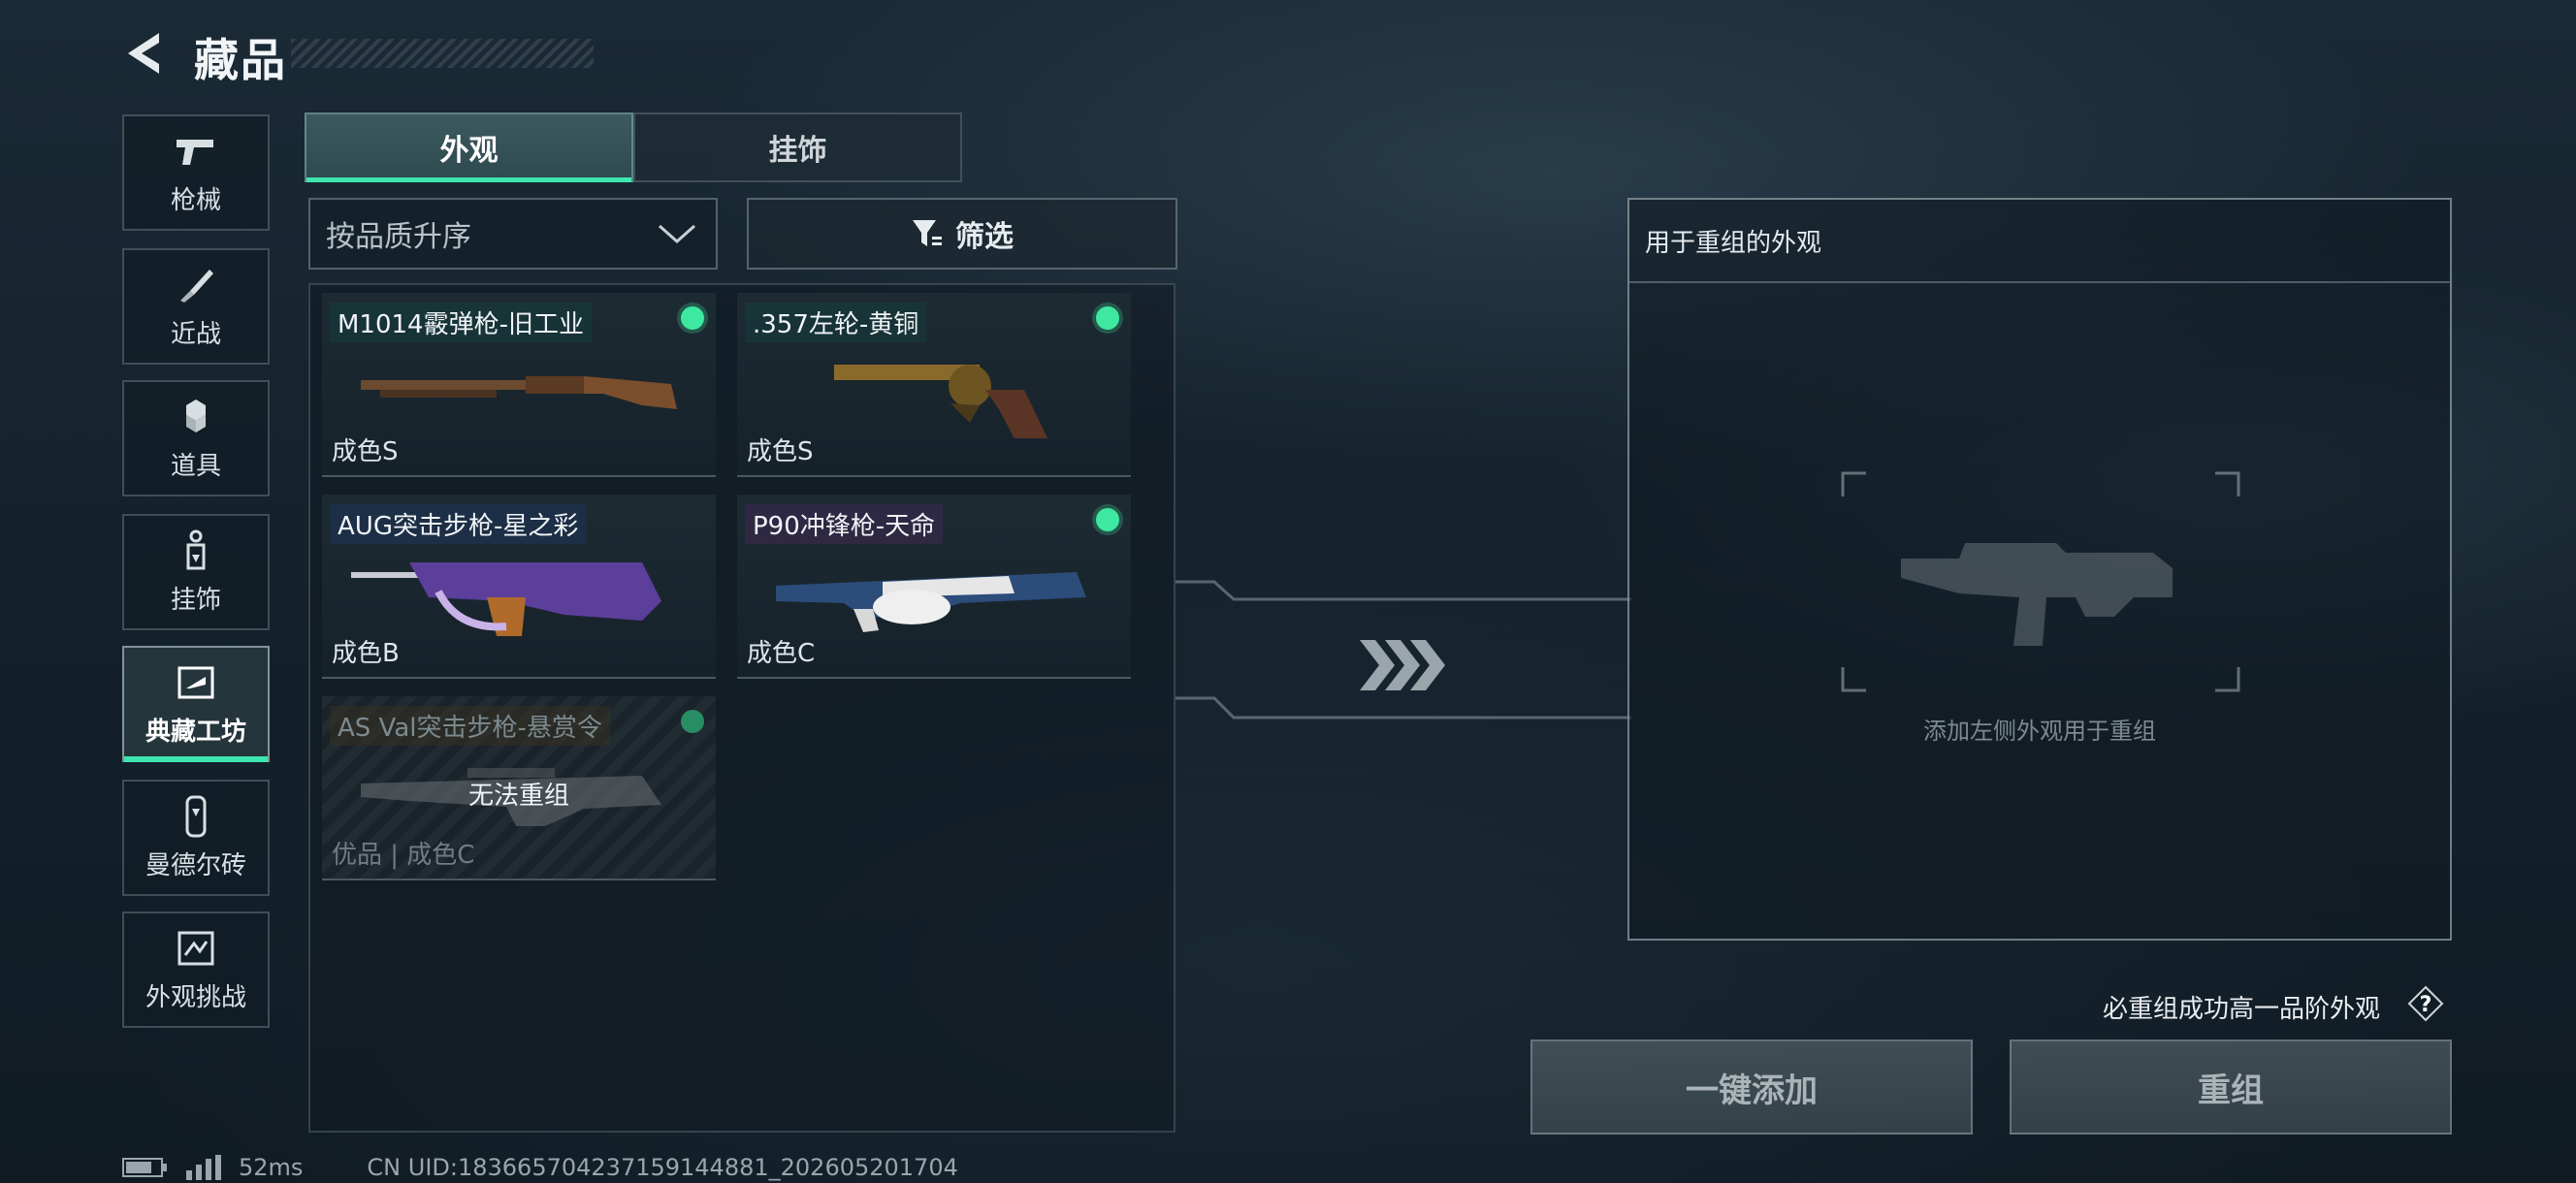 The width and height of the screenshot is (2576, 1183). I want to click on charm-icon, so click(196, 549).